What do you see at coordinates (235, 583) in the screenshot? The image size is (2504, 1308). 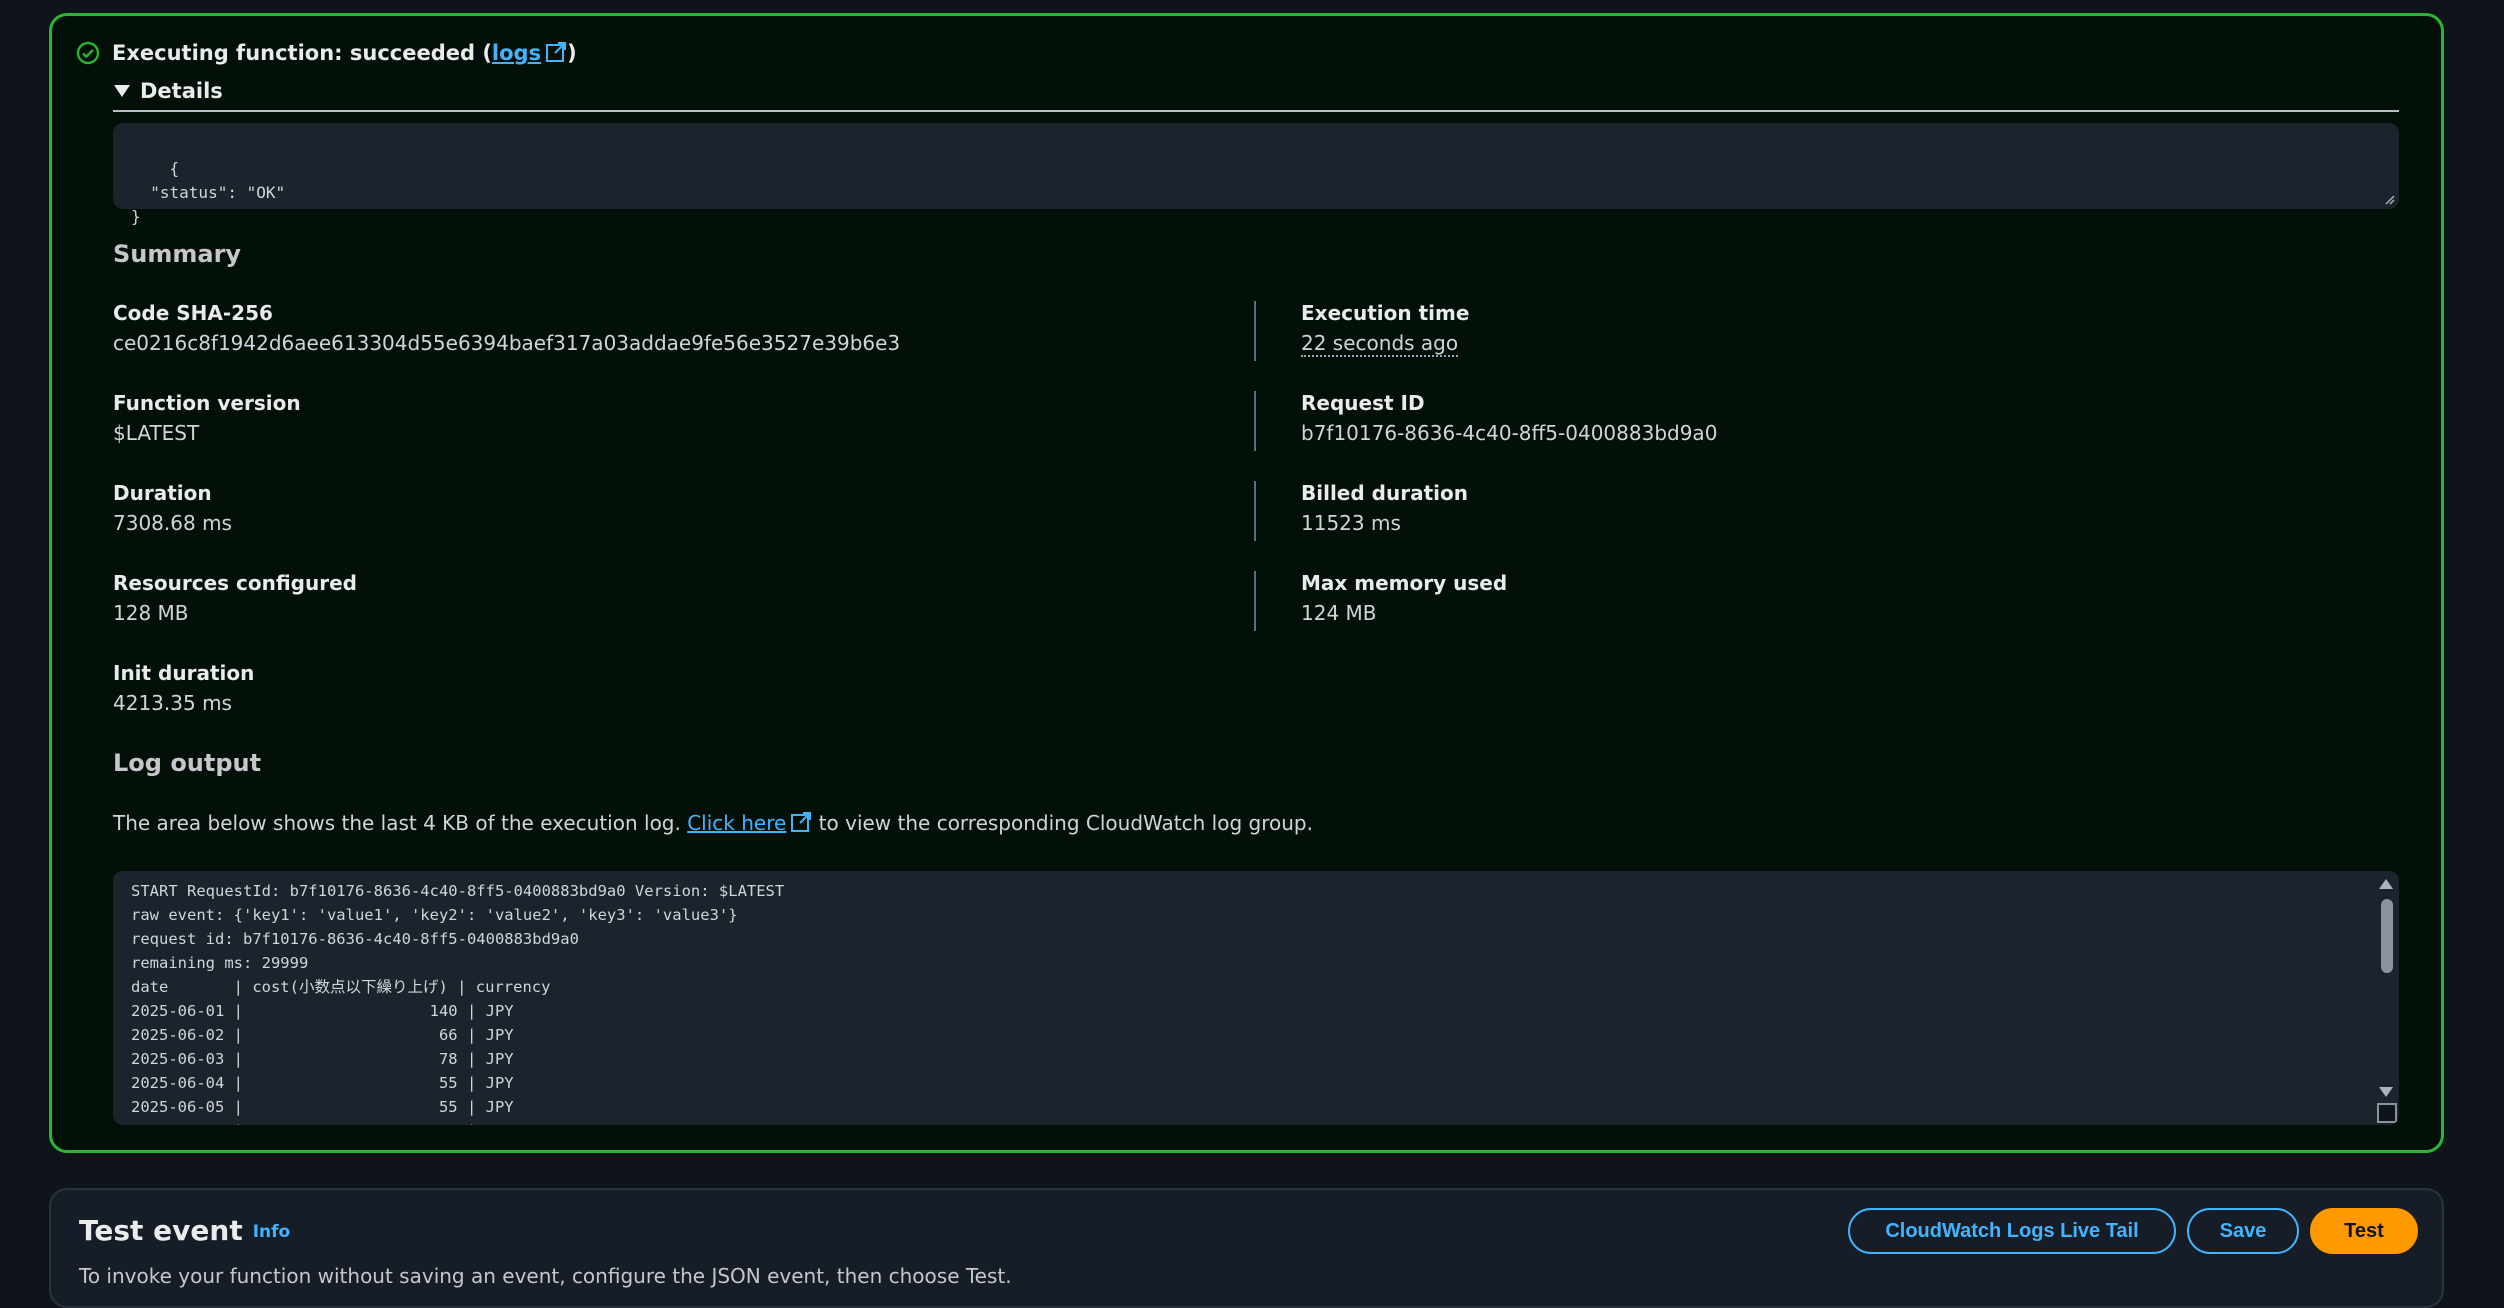 I see `resources-label: Resources configured` at bounding box center [235, 583].